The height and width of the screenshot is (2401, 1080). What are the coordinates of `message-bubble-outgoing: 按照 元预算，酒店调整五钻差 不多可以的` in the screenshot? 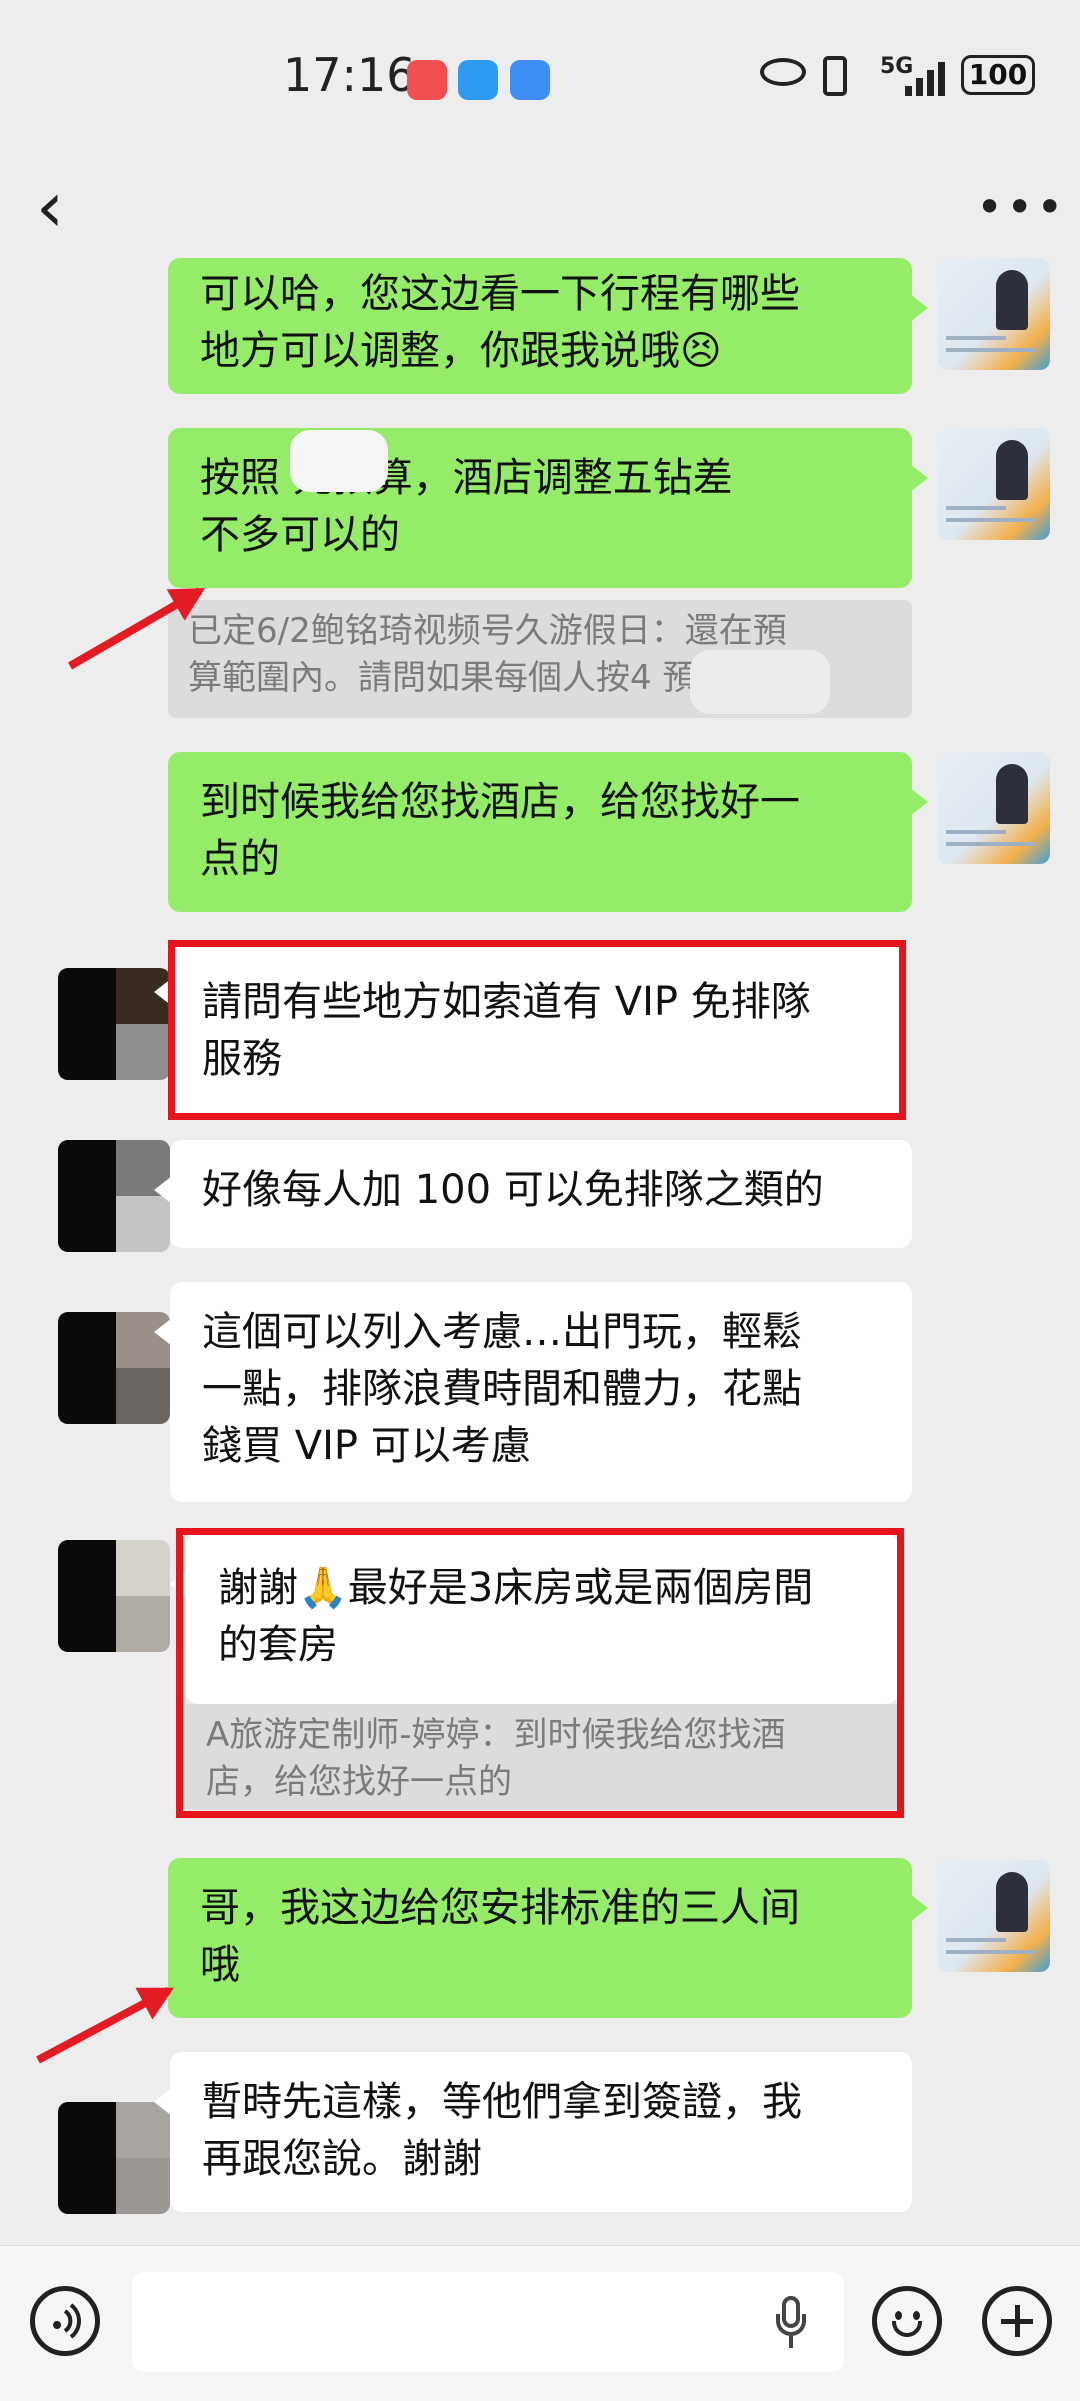 It's located at (548, 508).